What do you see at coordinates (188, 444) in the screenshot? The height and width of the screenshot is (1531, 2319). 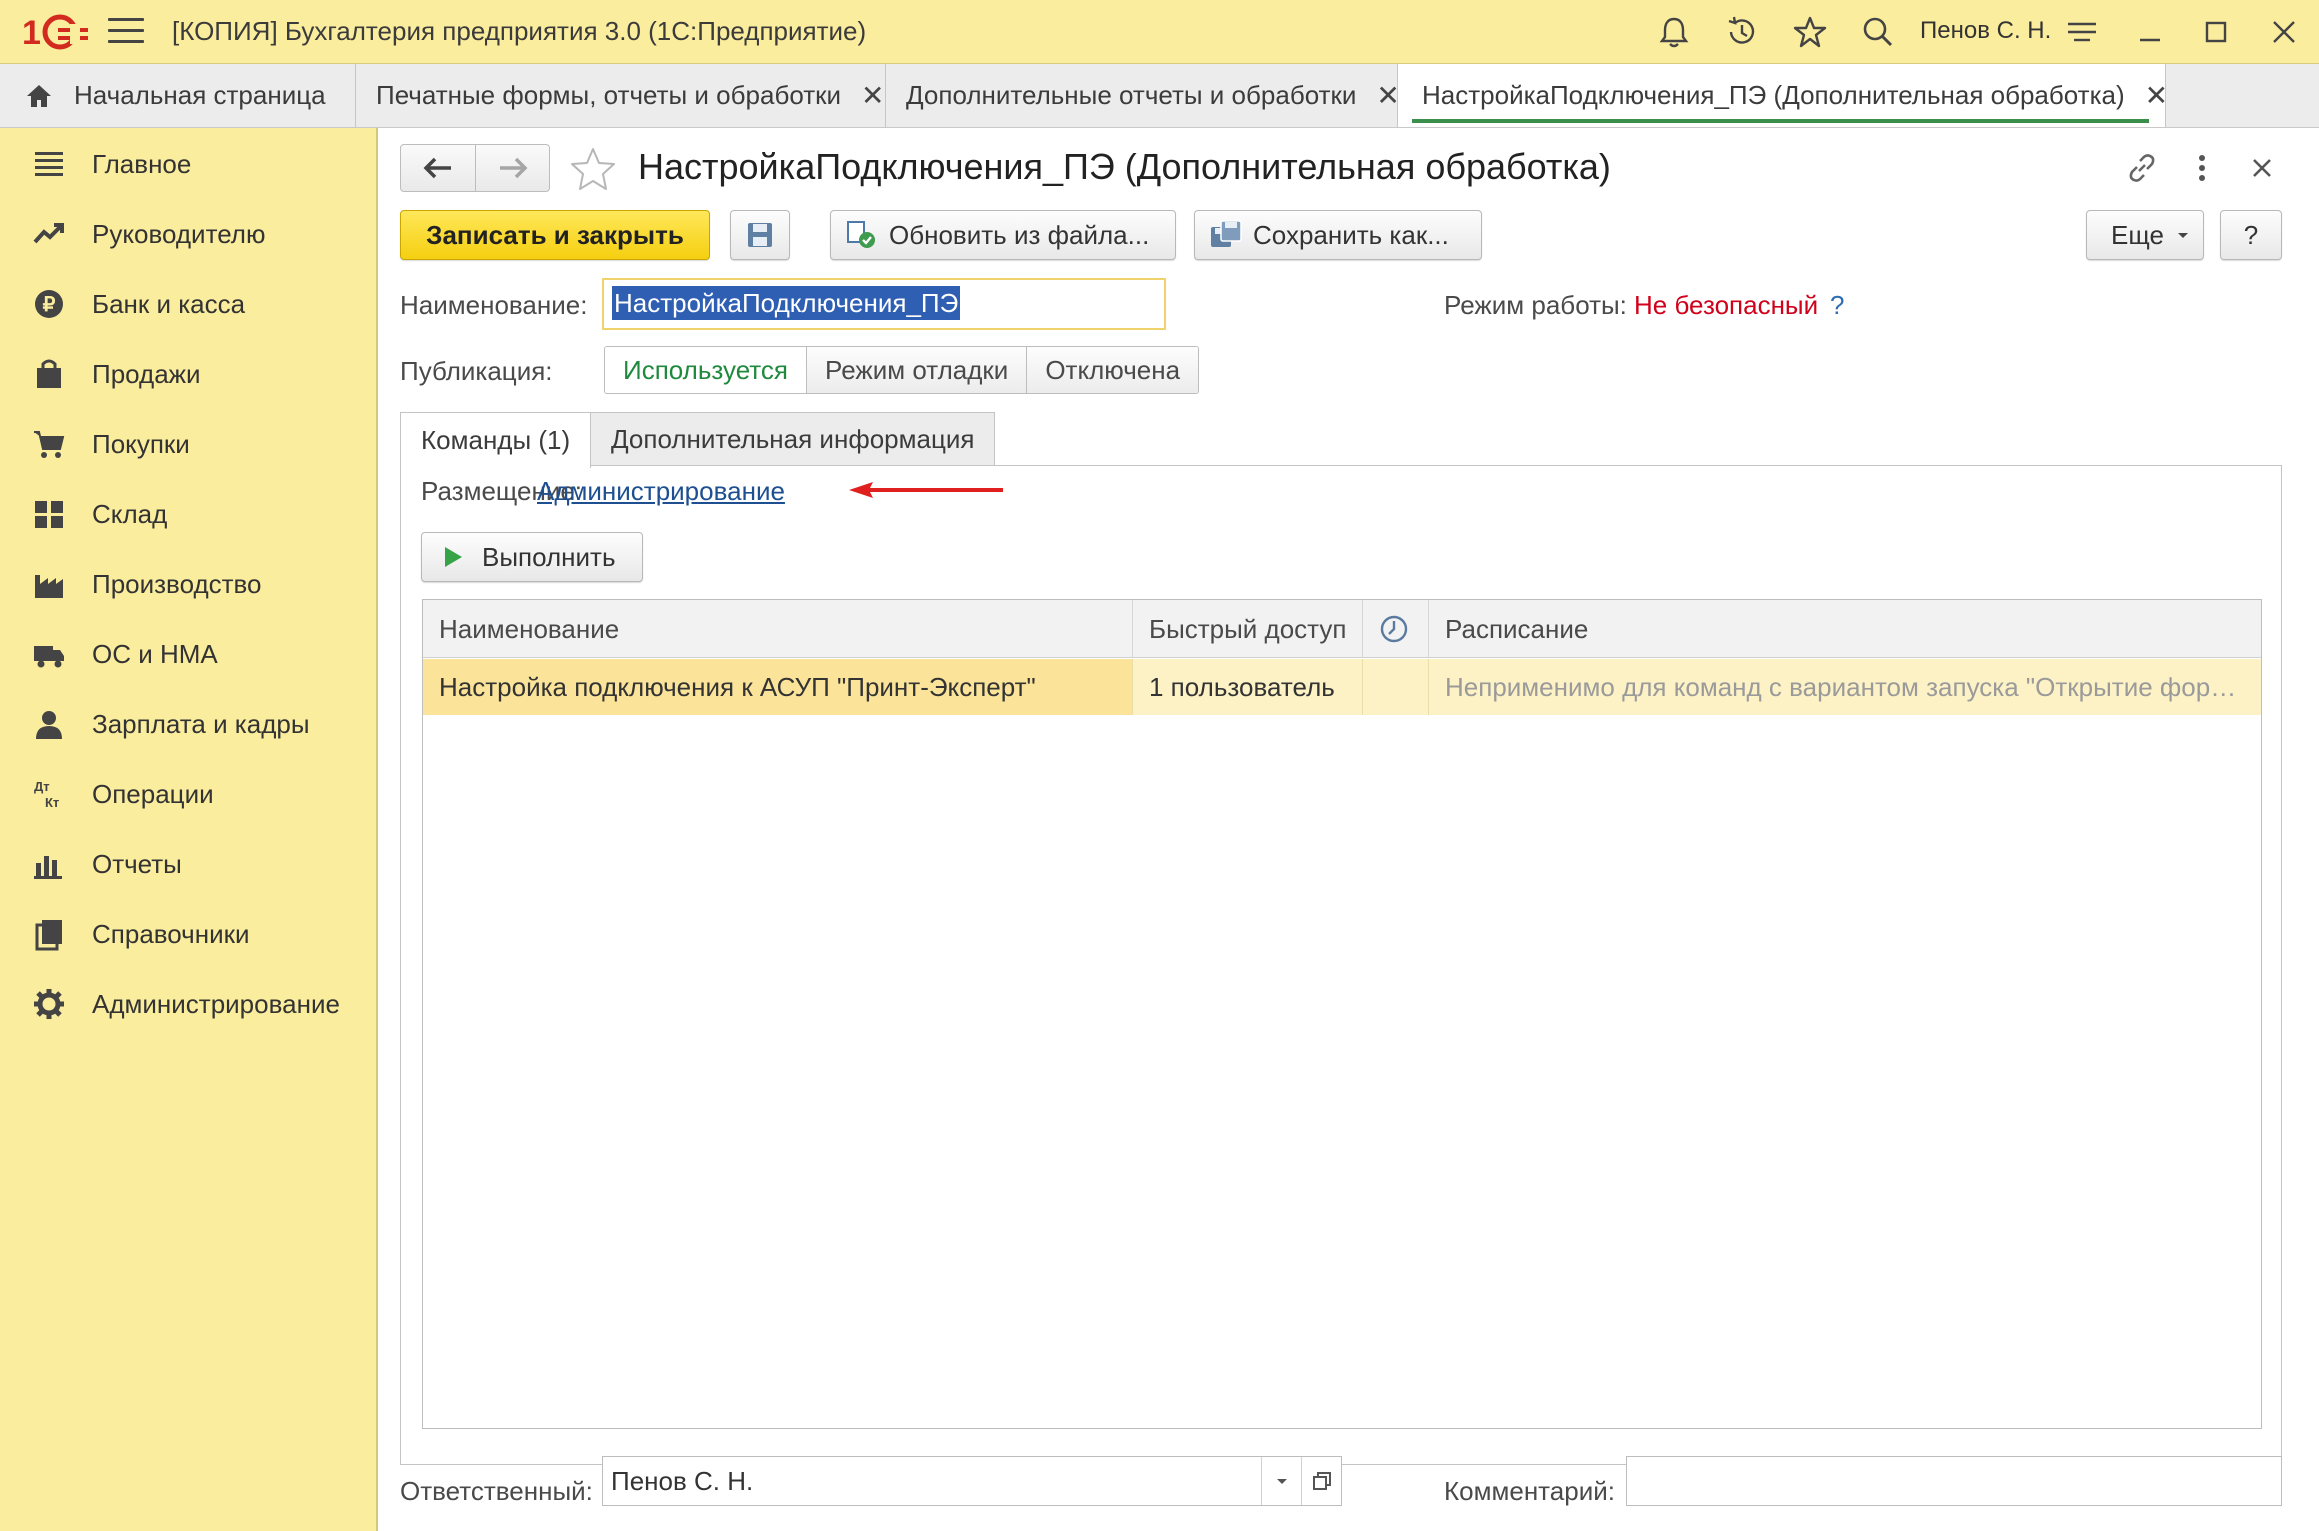 I see `sidebar-item-purchases: Покупки` at bounding box center [188, 444].